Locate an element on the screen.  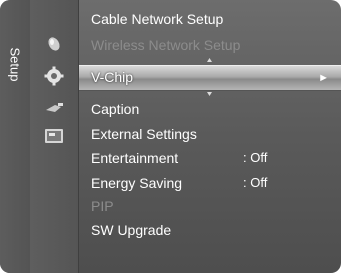
menu-item-caption: Caption is located at coordinates (115, 109).